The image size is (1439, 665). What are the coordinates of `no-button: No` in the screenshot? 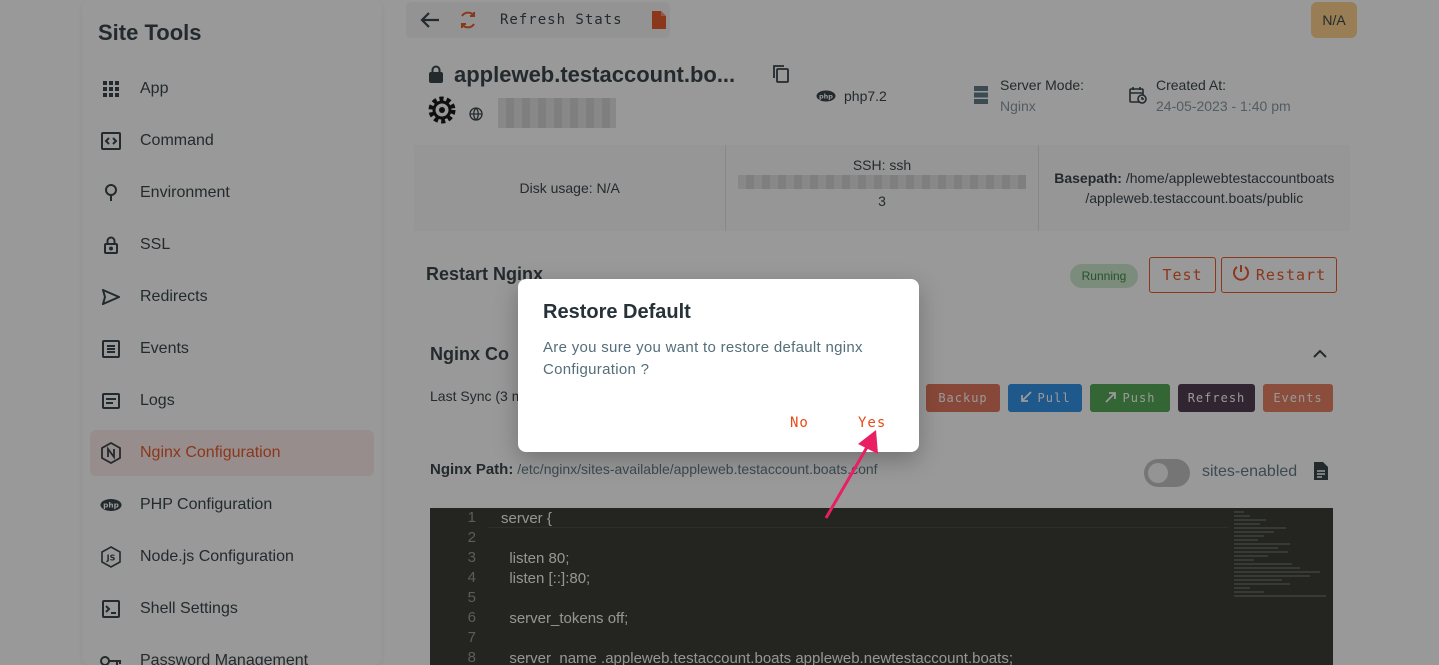 It's located at (799, 423).